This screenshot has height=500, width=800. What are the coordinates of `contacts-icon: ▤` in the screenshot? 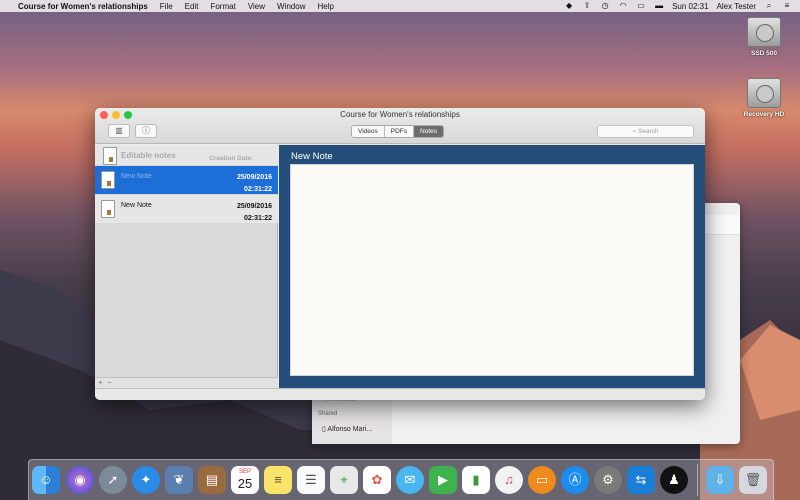 It's located at (212, 480).